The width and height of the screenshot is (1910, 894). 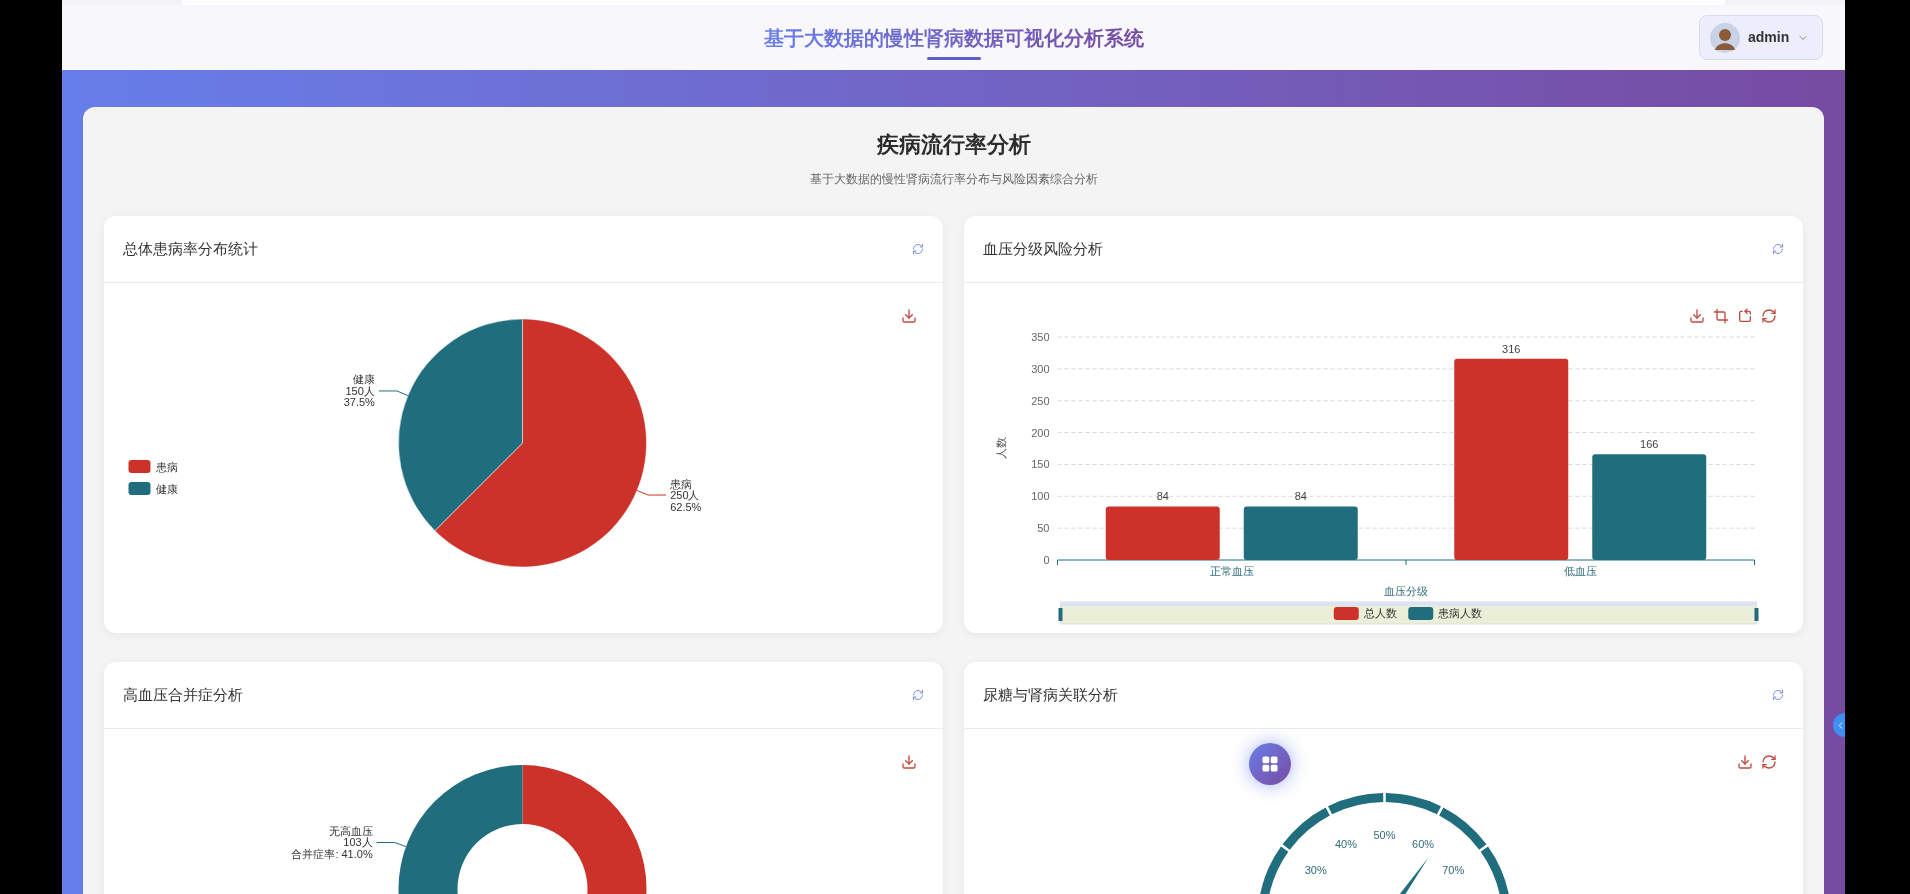 I want to click on axis-title: 人数, so click(x=1000, y=448).